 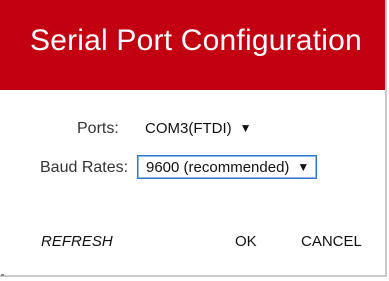 What do you see at coordinates (246, 241) in the screenshot?
I see `ok-button: OK` at bounding box center [246, 241].